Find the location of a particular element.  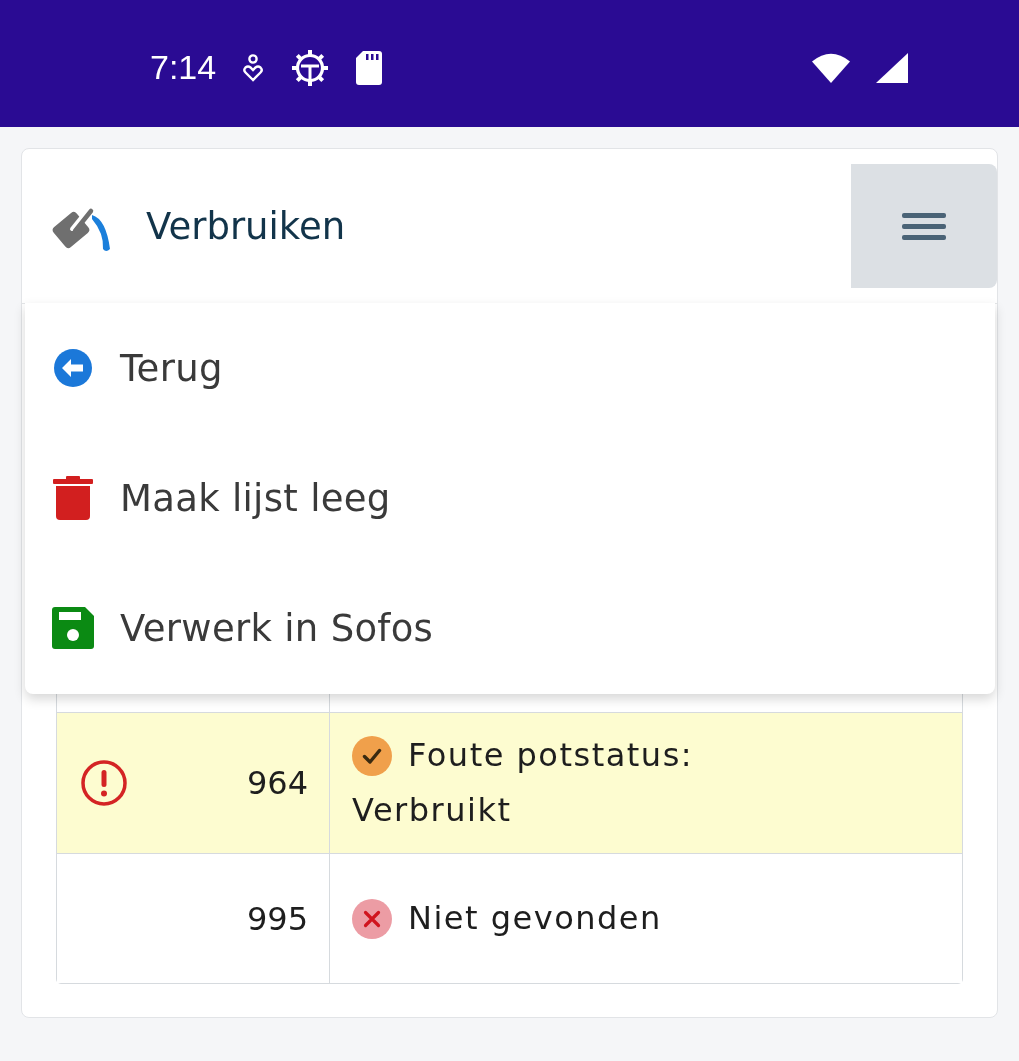

signal-icon is located at coordinates (892, 67).